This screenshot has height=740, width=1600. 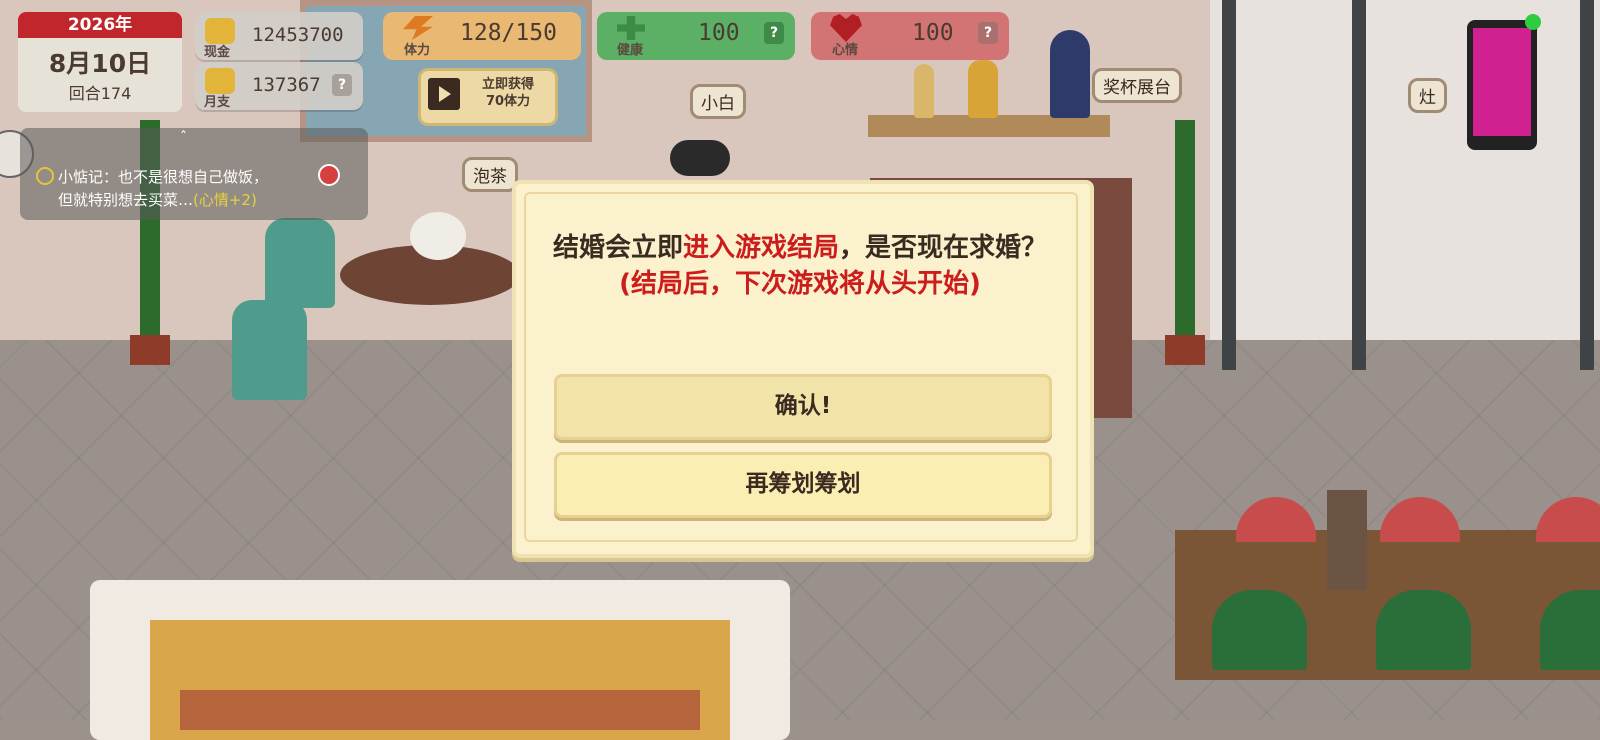 What do you see at coordinates (803, 407) in the screenshot?
I see `confirm-button: 确认!` at bounding box center [803, 407].